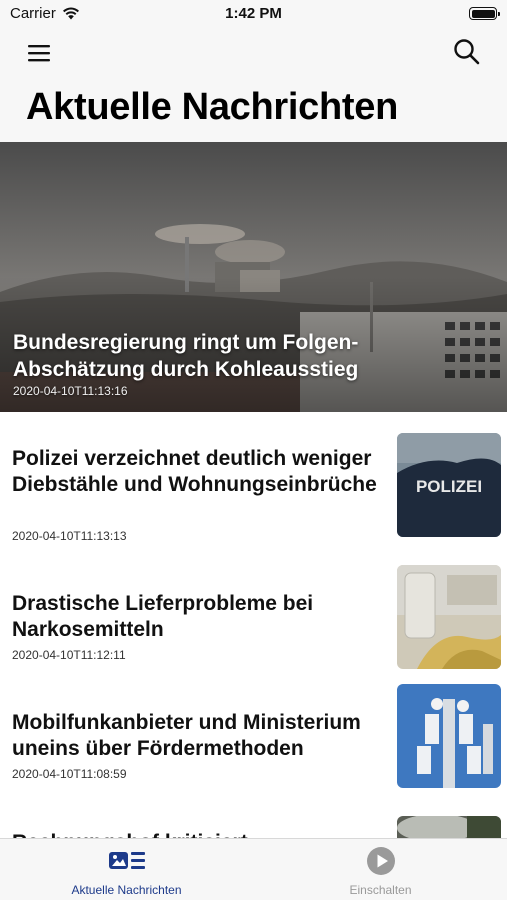  I want to click on play-icon, so click(380, 861).